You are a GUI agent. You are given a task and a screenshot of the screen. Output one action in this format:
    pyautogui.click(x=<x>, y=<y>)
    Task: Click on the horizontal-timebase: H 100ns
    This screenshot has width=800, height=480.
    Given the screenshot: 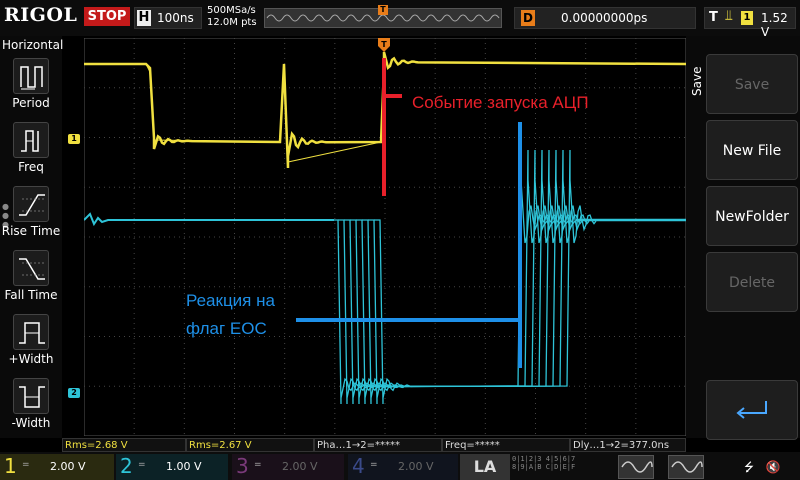 What is the action you would take?
    pyautogui.click(x=168, y=18)
    